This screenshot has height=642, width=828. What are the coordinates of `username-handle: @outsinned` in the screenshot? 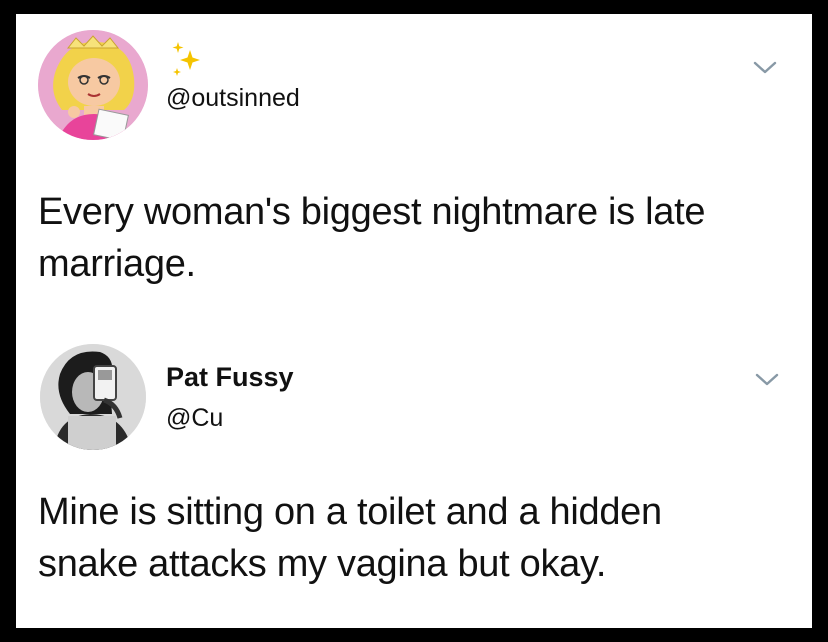 It's located at (233, 98).